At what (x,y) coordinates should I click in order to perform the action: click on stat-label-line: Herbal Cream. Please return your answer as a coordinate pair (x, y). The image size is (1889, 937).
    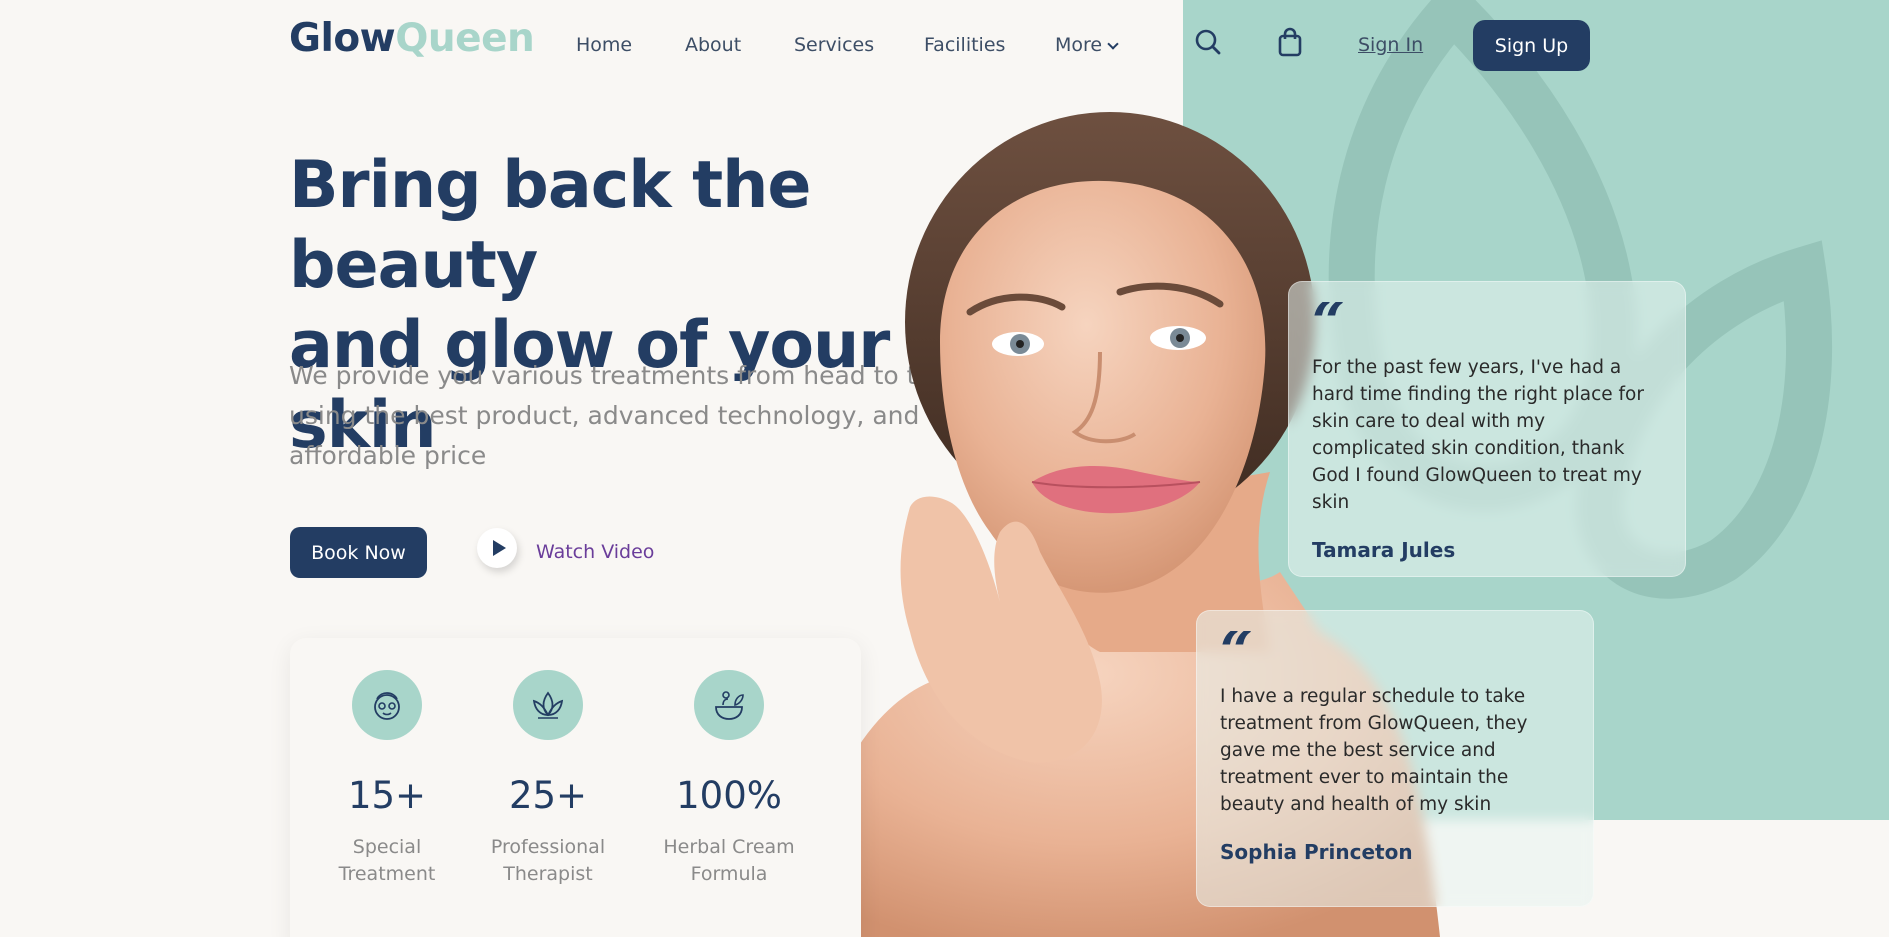
    Looking at the image, I should click on (729, 847).